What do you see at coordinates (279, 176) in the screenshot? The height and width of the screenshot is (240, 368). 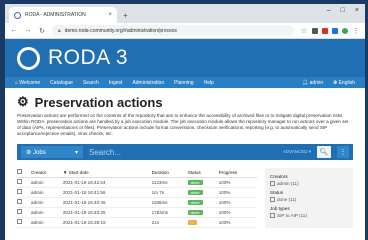 I see `facet-title: Creators` at bounding box center [279, 176].